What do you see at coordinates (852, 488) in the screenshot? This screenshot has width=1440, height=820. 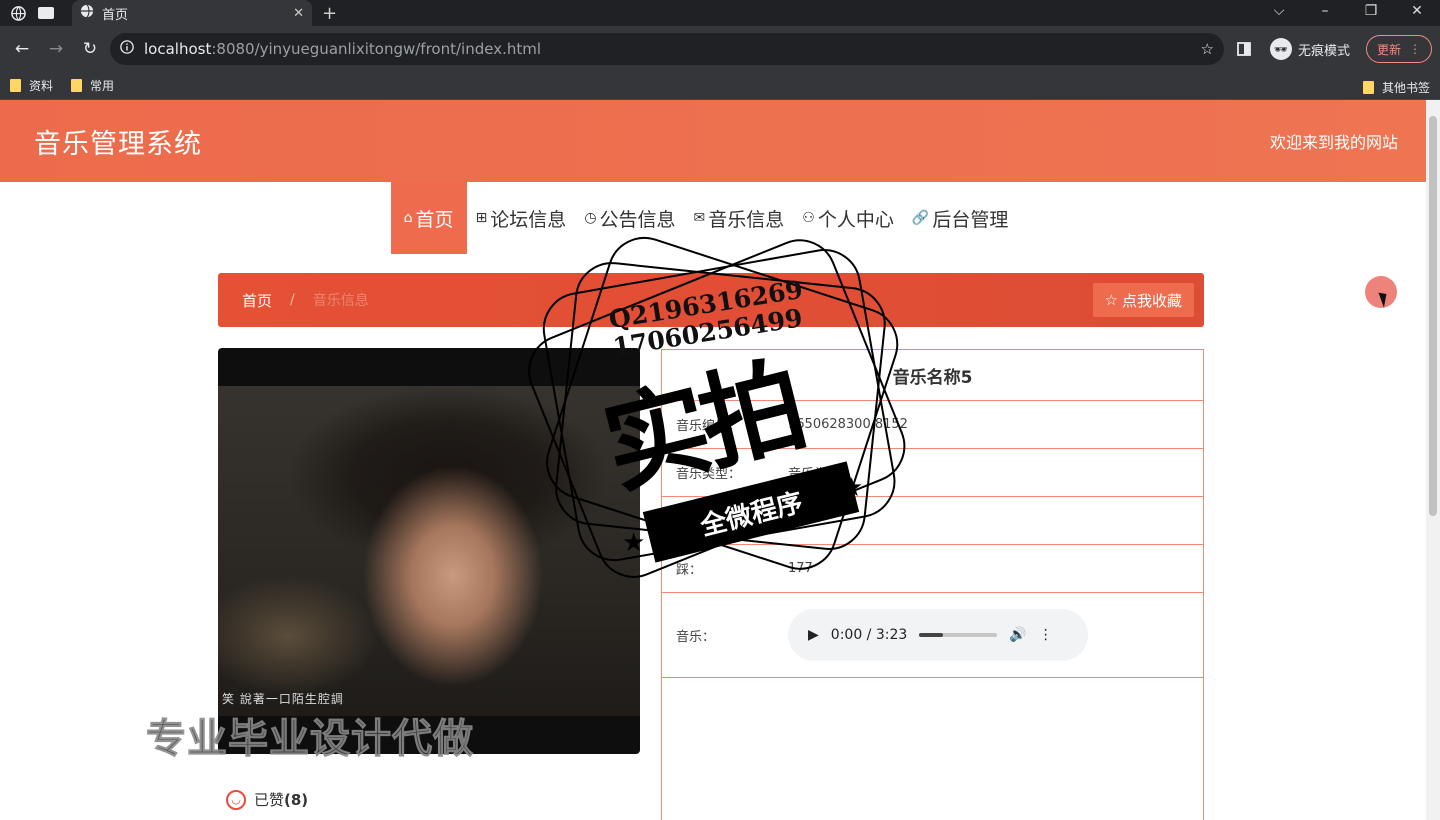 I see `star-icon: ★` at bounding box center [852, 488].